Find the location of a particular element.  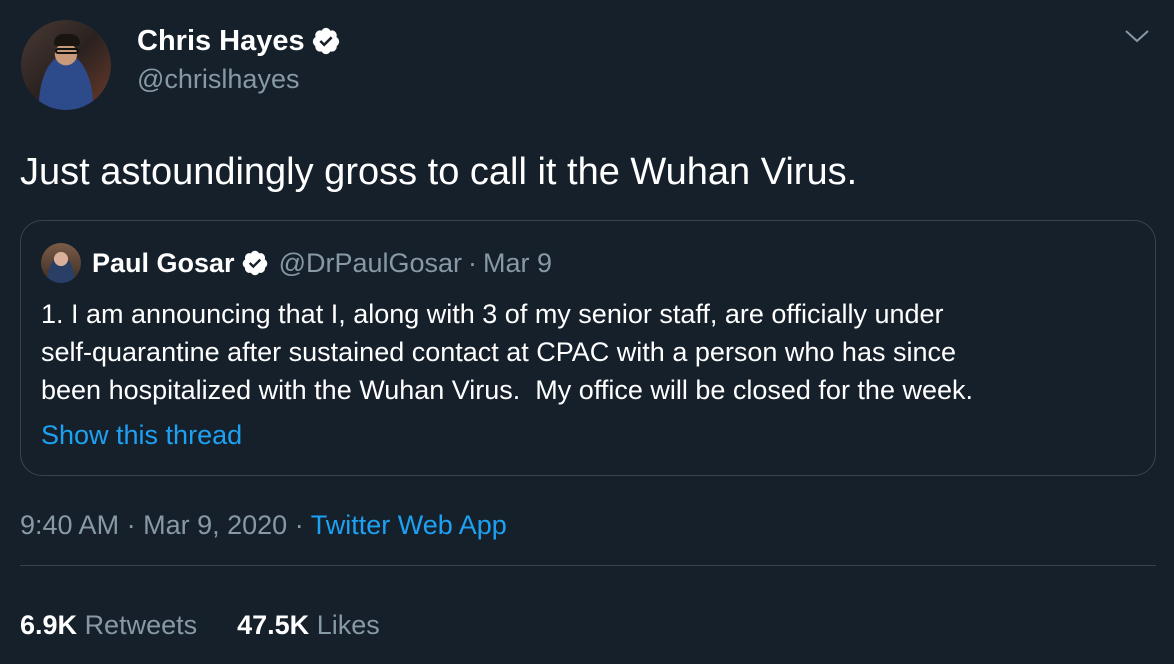

author-display-name: Chris Hayes is located at coordinates (221, 41).